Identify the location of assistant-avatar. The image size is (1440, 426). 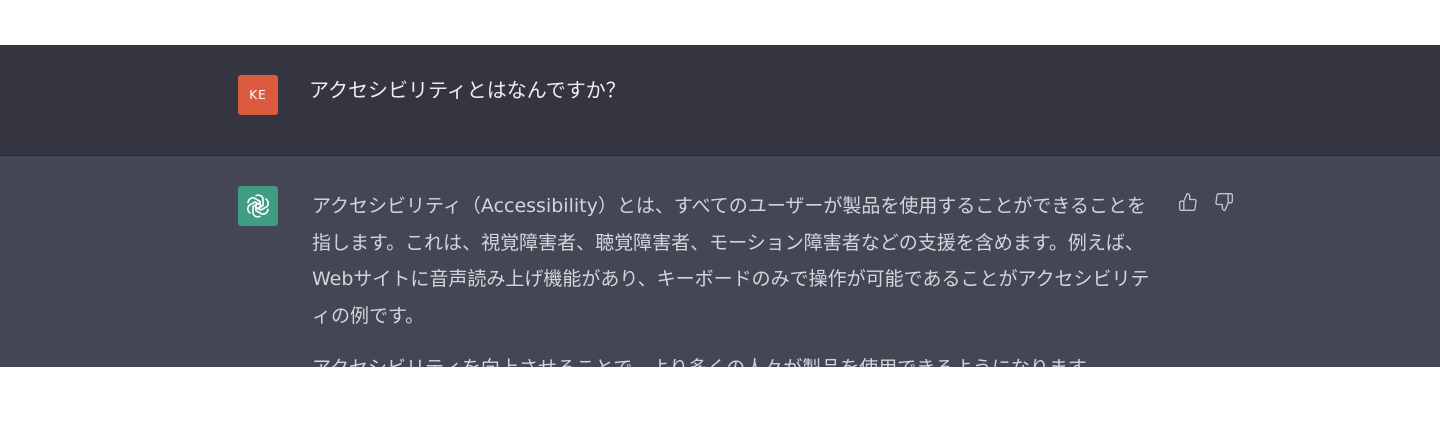
(258, 206).